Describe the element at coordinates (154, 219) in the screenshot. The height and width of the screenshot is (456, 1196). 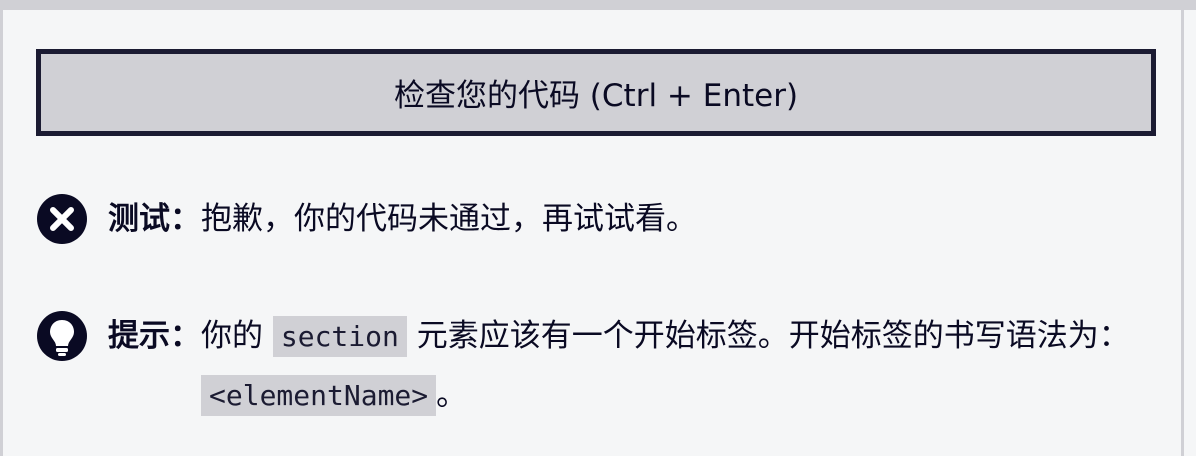
I see `test-label: 测试：` at that location.